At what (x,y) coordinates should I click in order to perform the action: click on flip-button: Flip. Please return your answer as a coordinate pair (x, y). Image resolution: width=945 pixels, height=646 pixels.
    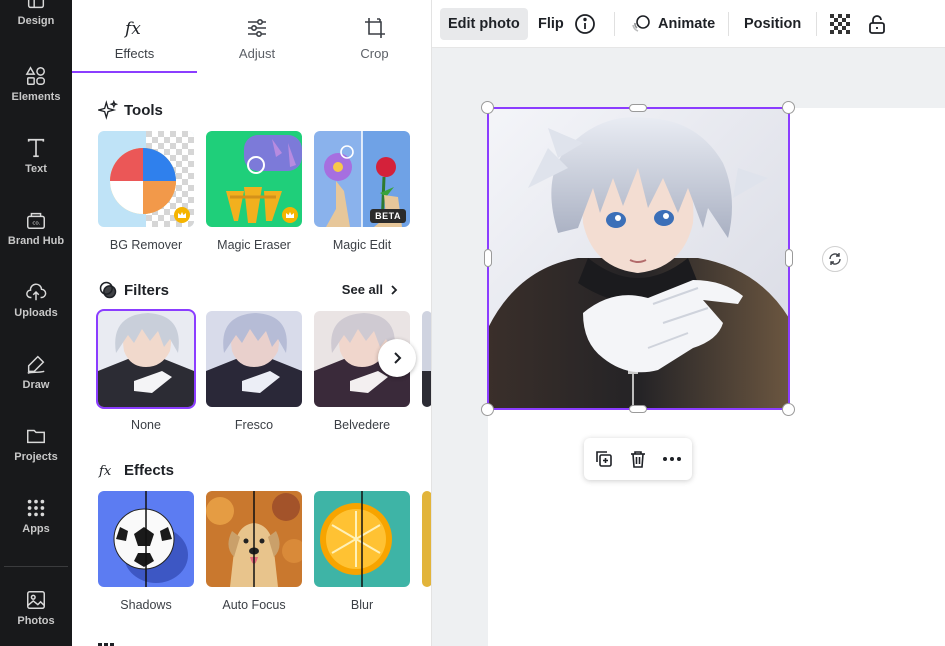
    Looking at the image, I should click on (551, 24).